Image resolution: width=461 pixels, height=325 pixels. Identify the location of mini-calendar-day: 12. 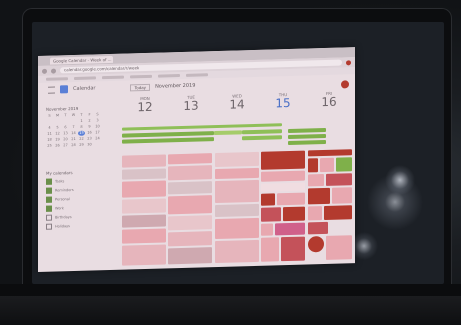
(57, 133).